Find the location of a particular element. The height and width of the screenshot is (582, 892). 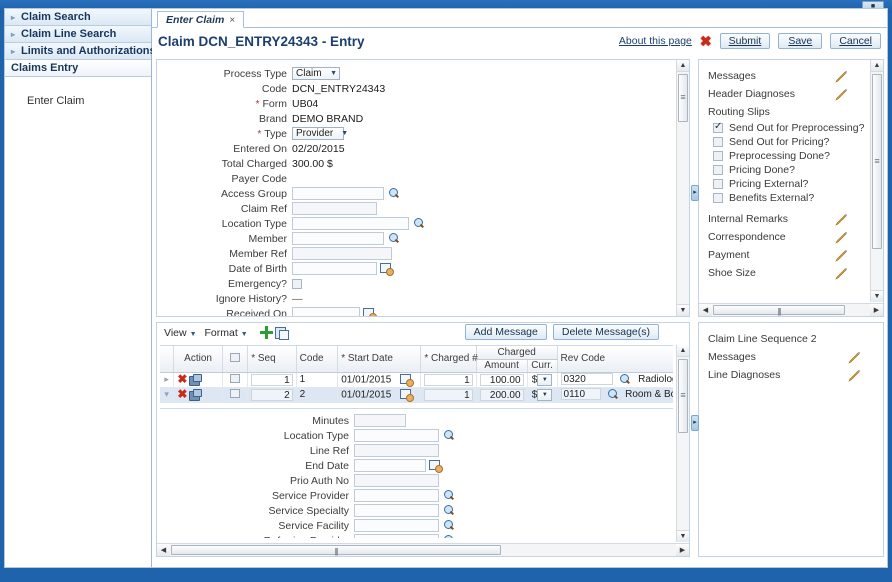

header-amount: Amount is located at coordinates (502, 366).